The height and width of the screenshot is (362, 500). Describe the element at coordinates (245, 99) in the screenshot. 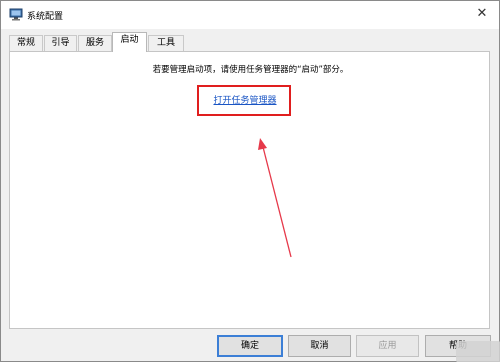

I see `open-task-manager-link: 打开任务管理器` at that location.